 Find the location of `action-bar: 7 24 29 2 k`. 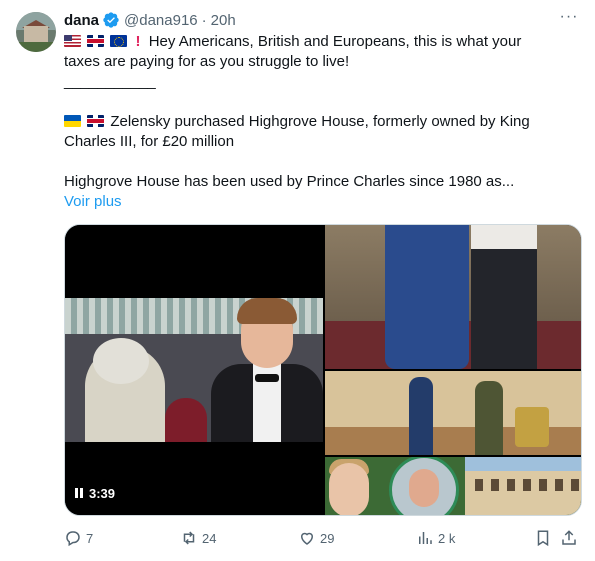

action-bar: 7 24 29 2 k is located at coordinates (321, 538).